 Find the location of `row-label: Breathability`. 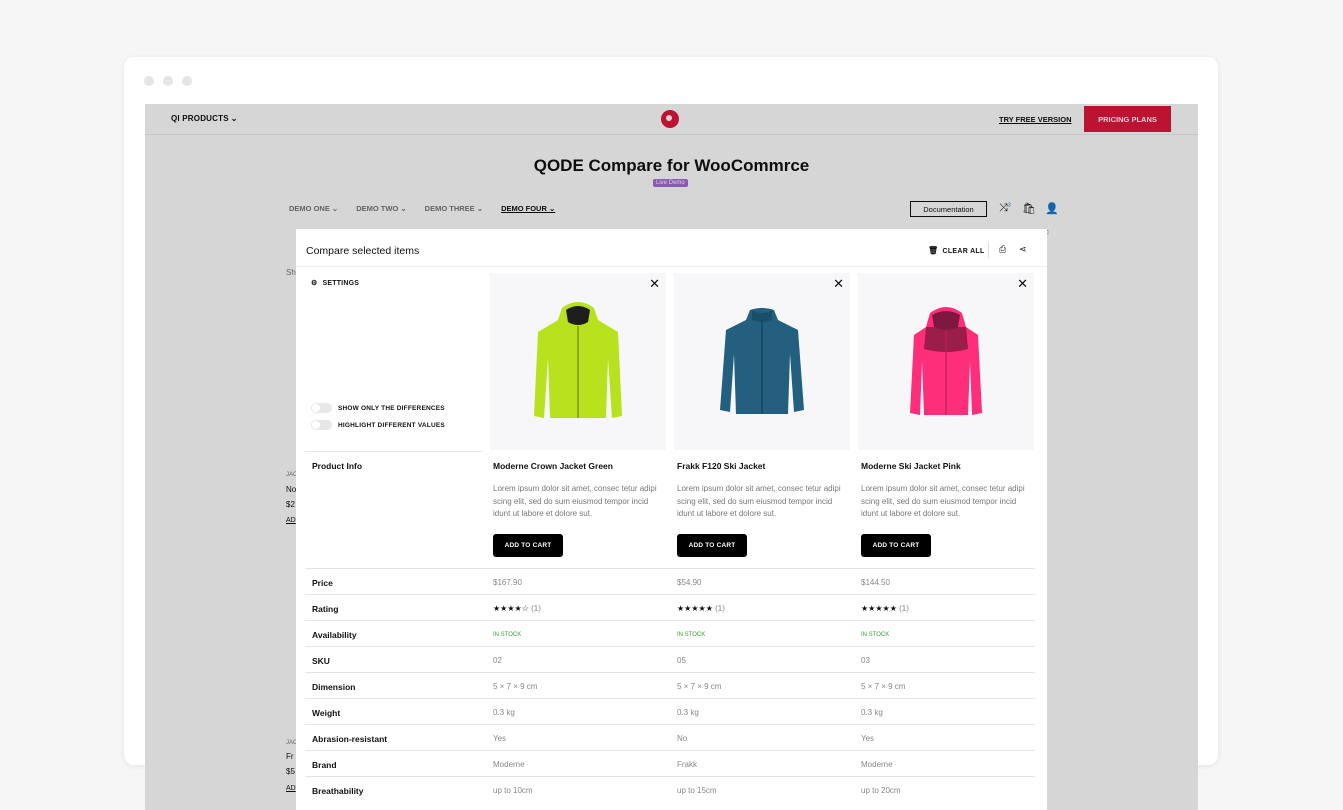

row-label: Breathability is located at coordinates (338, 791).